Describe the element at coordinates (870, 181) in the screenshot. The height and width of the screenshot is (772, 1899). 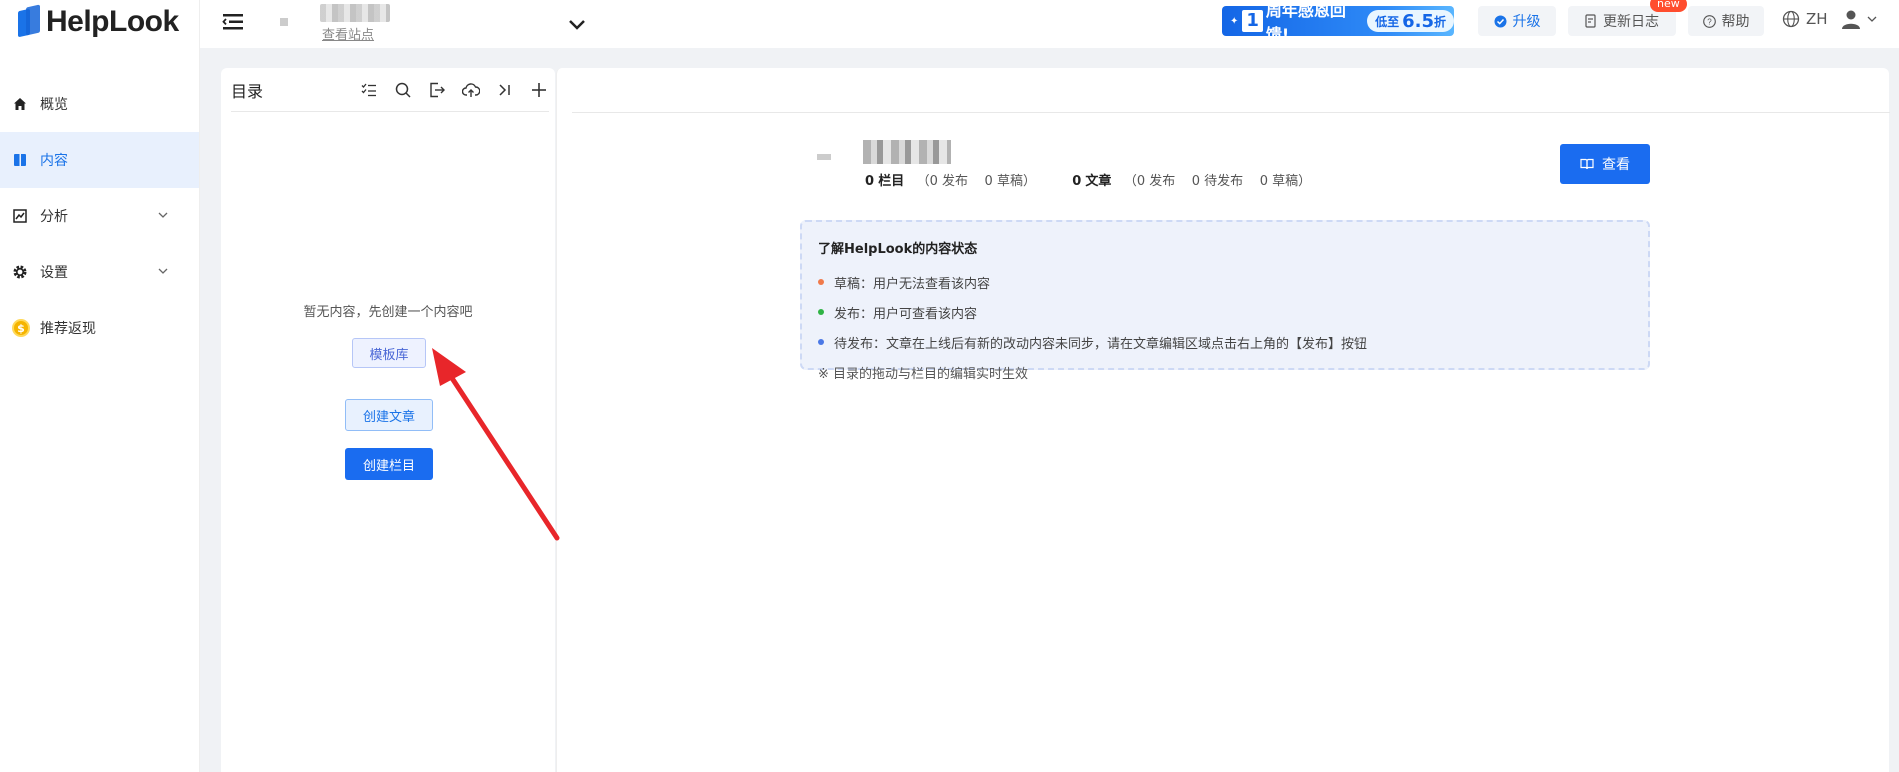
I see `columns-count: 0` at that location.